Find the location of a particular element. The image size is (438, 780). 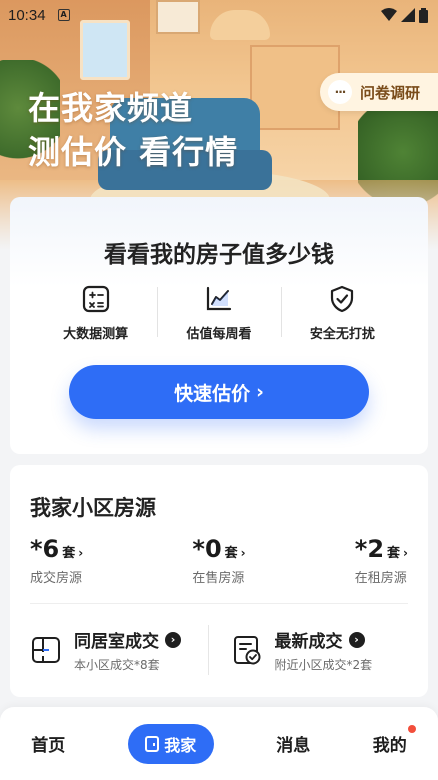

feature-item-weekly: 估值每周看 is located at coordinates (218, 315).